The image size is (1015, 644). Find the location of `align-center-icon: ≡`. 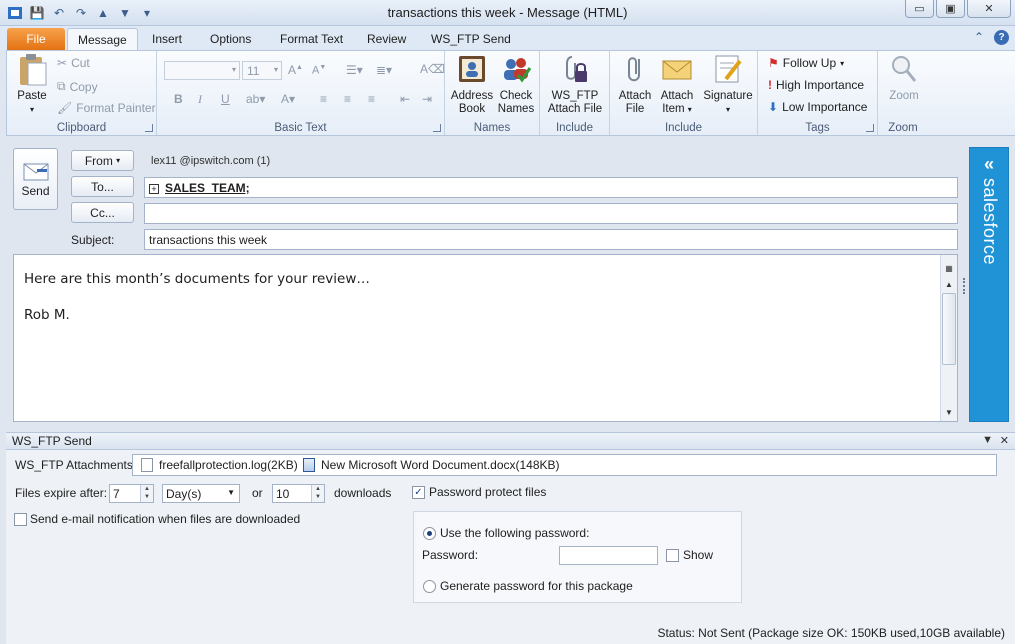

align-center-icon: ≡ is located at coordinates (347, 99).